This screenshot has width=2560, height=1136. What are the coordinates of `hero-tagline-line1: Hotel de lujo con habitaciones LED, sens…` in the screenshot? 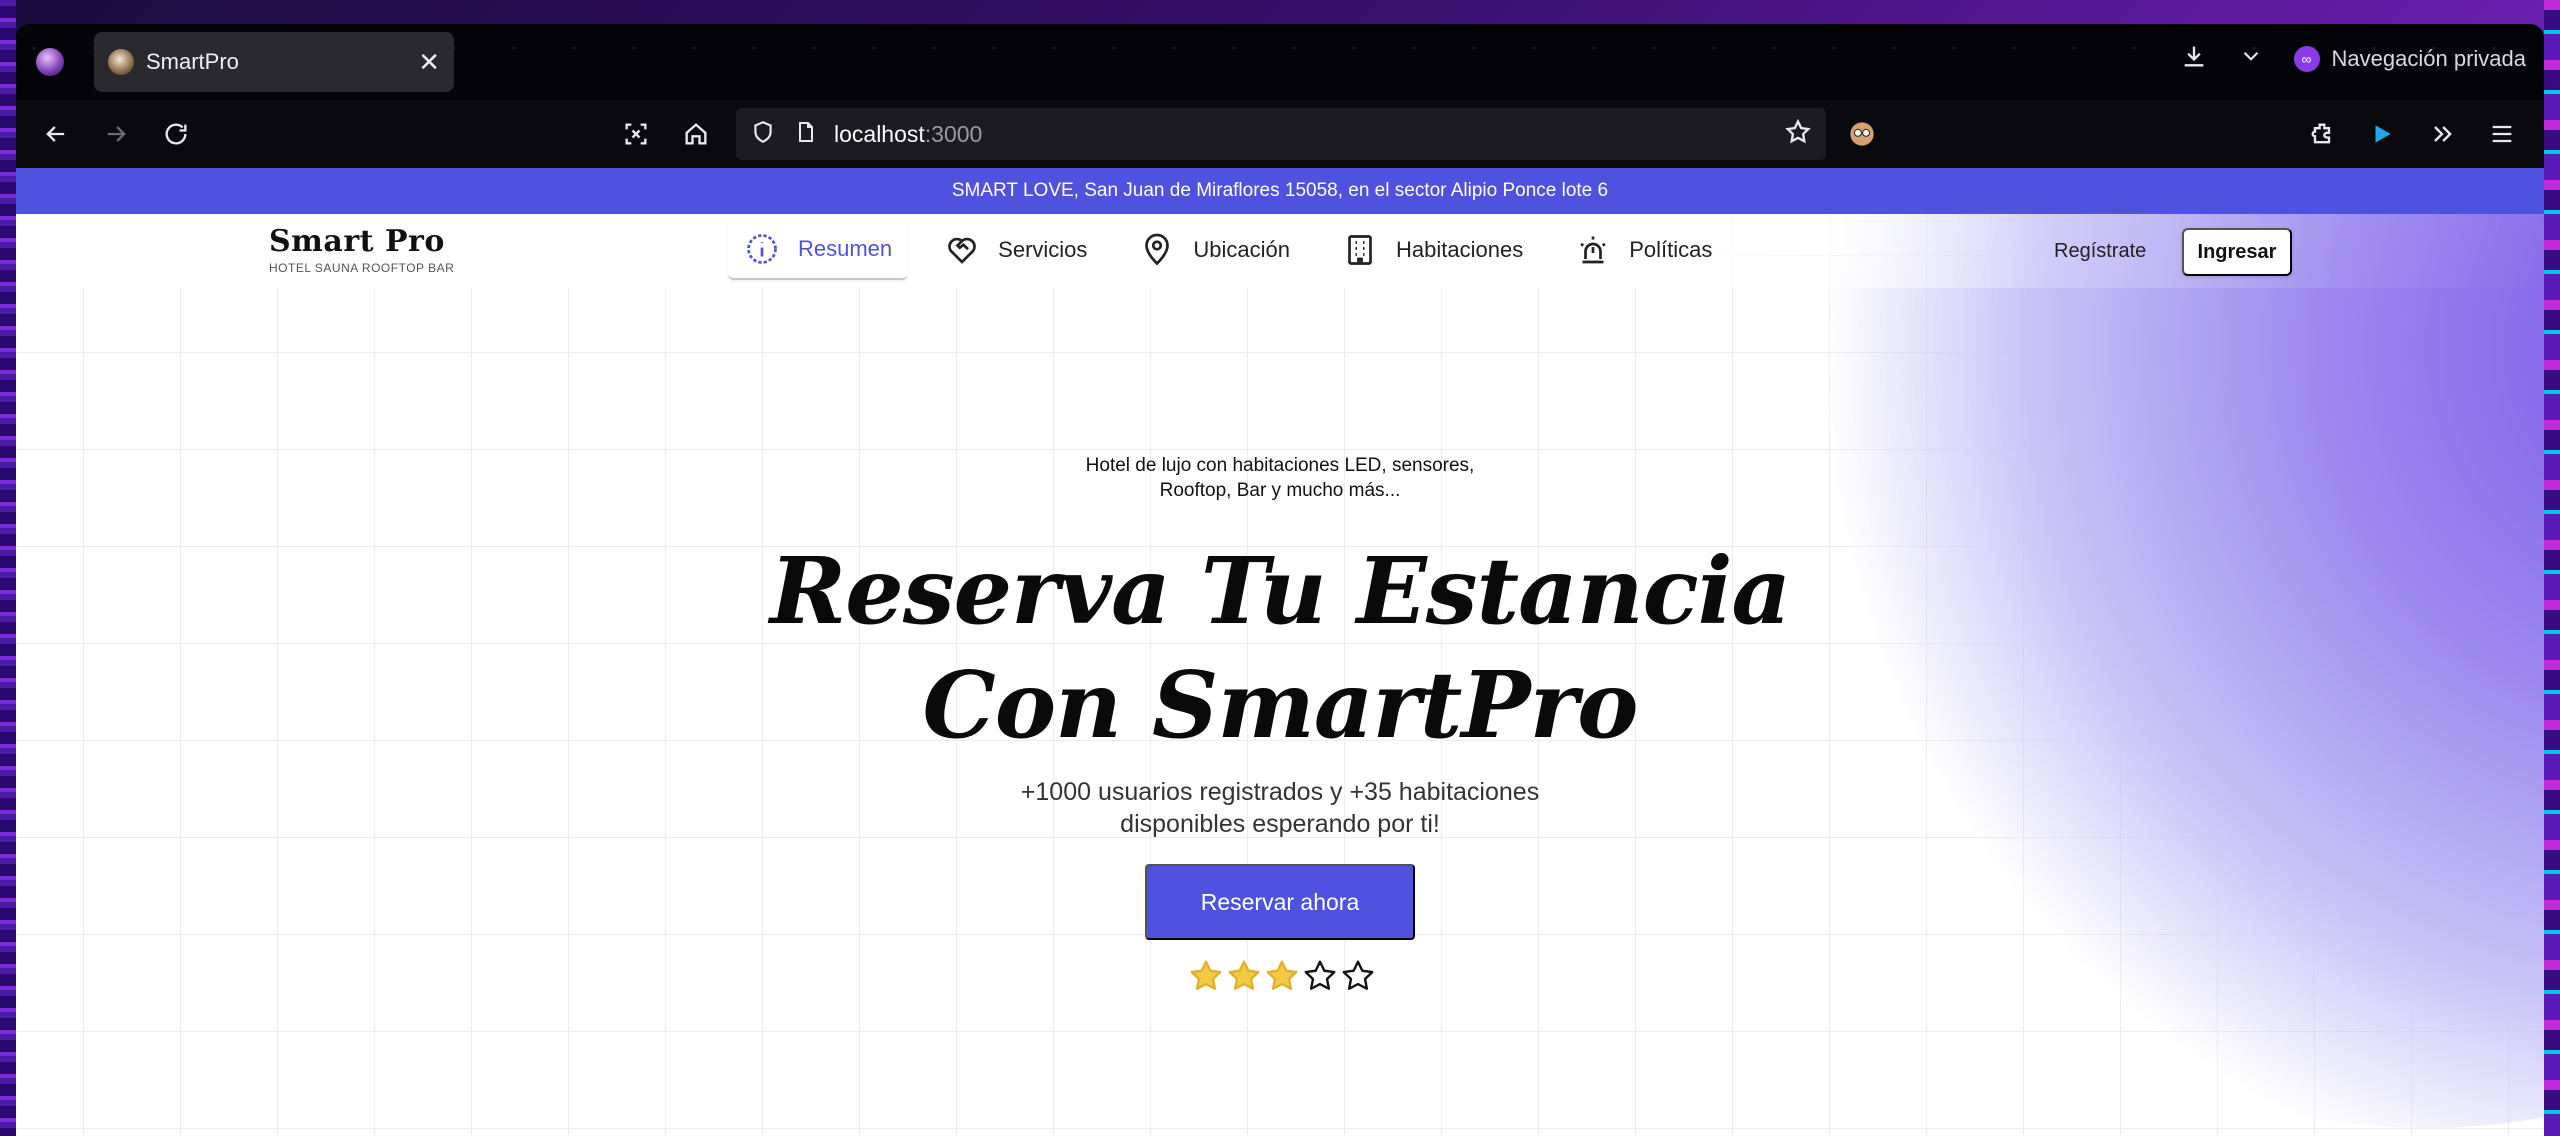 It's located at (1280, 465).